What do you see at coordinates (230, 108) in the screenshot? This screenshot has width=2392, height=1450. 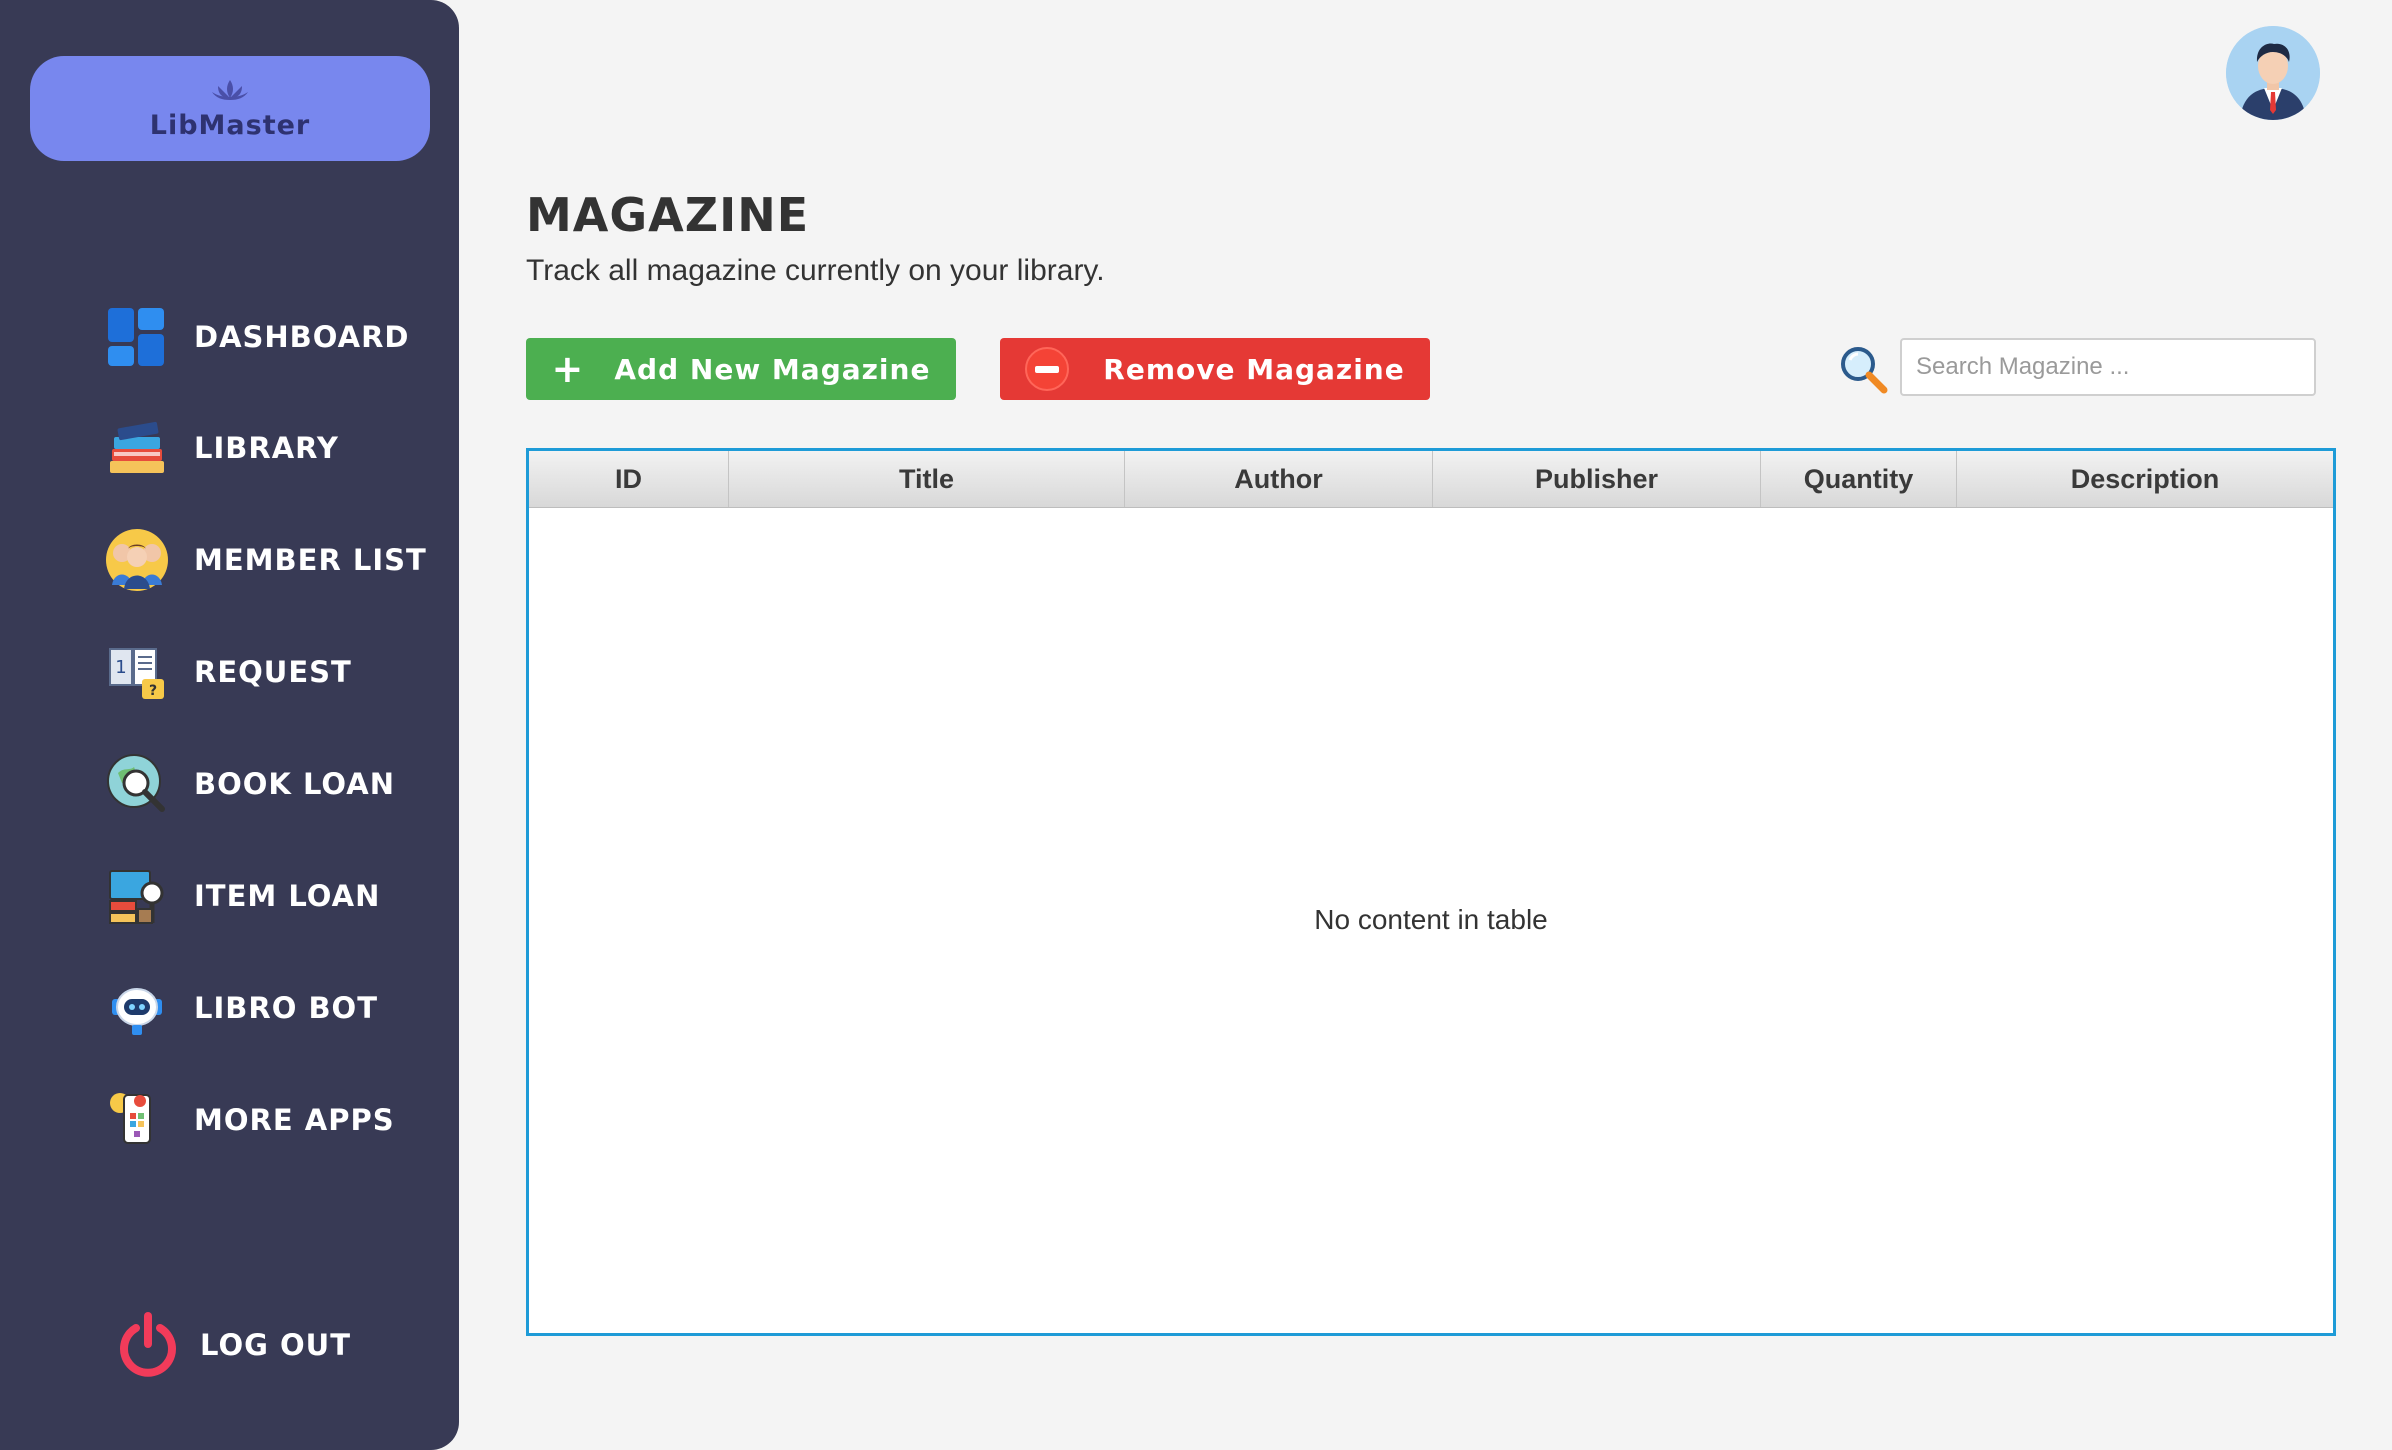 I see `app-logo: LibMaster` at bounding box center [230, 108].